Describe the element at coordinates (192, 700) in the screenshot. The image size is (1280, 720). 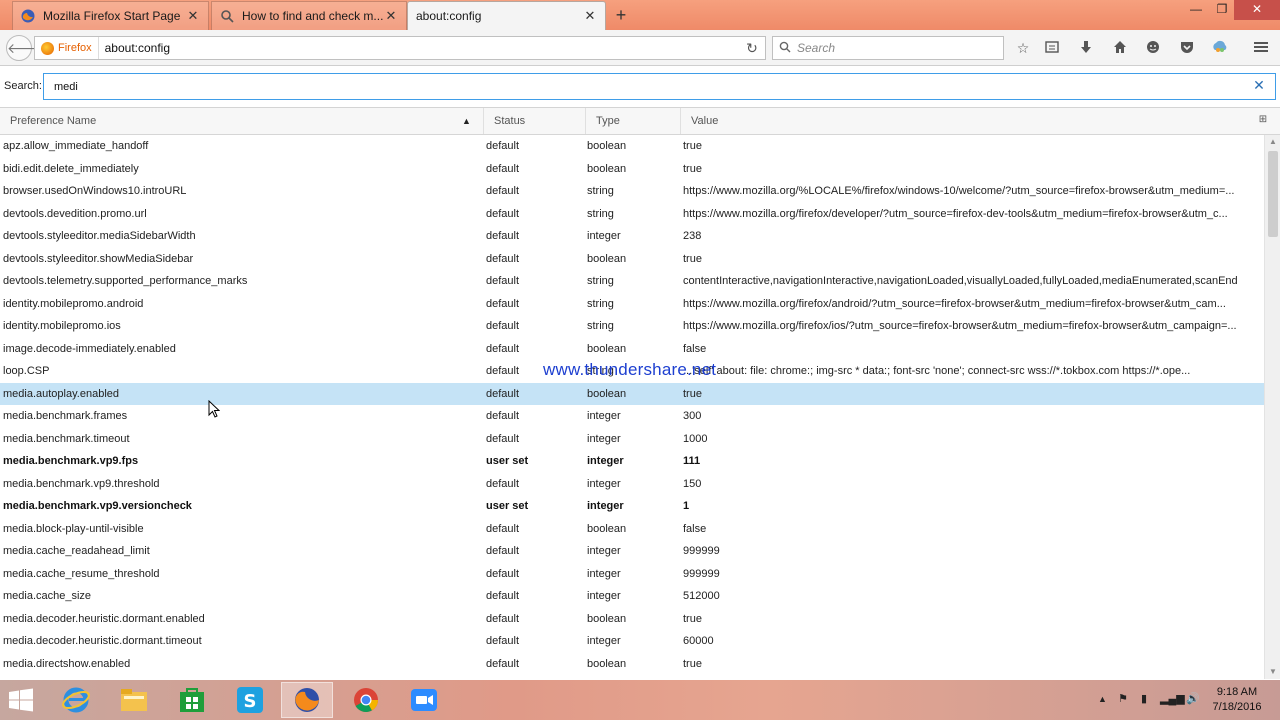
I see `store-icon` at that location.